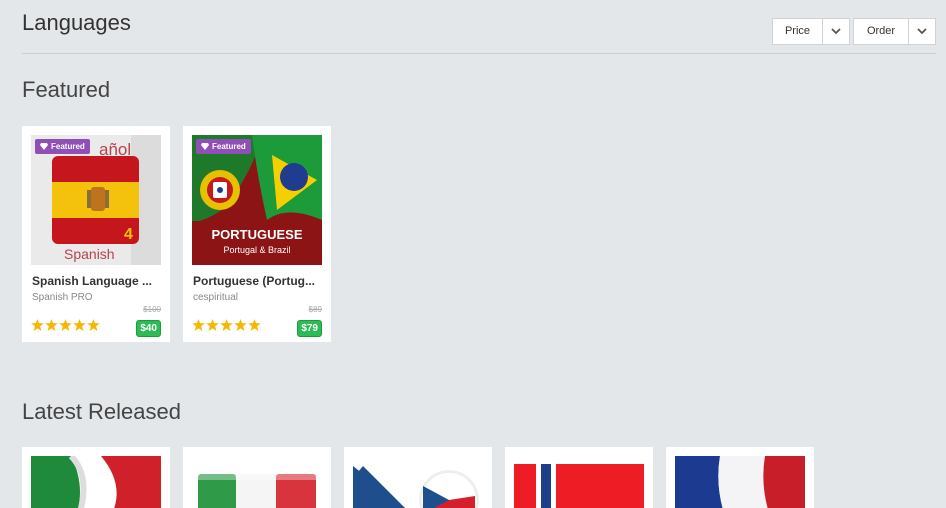 The height and width of the screenshot is (508, 946). Describe the element at coordinates (152, 309) in the screenshot. I see `product-old-price: $100` at that location.